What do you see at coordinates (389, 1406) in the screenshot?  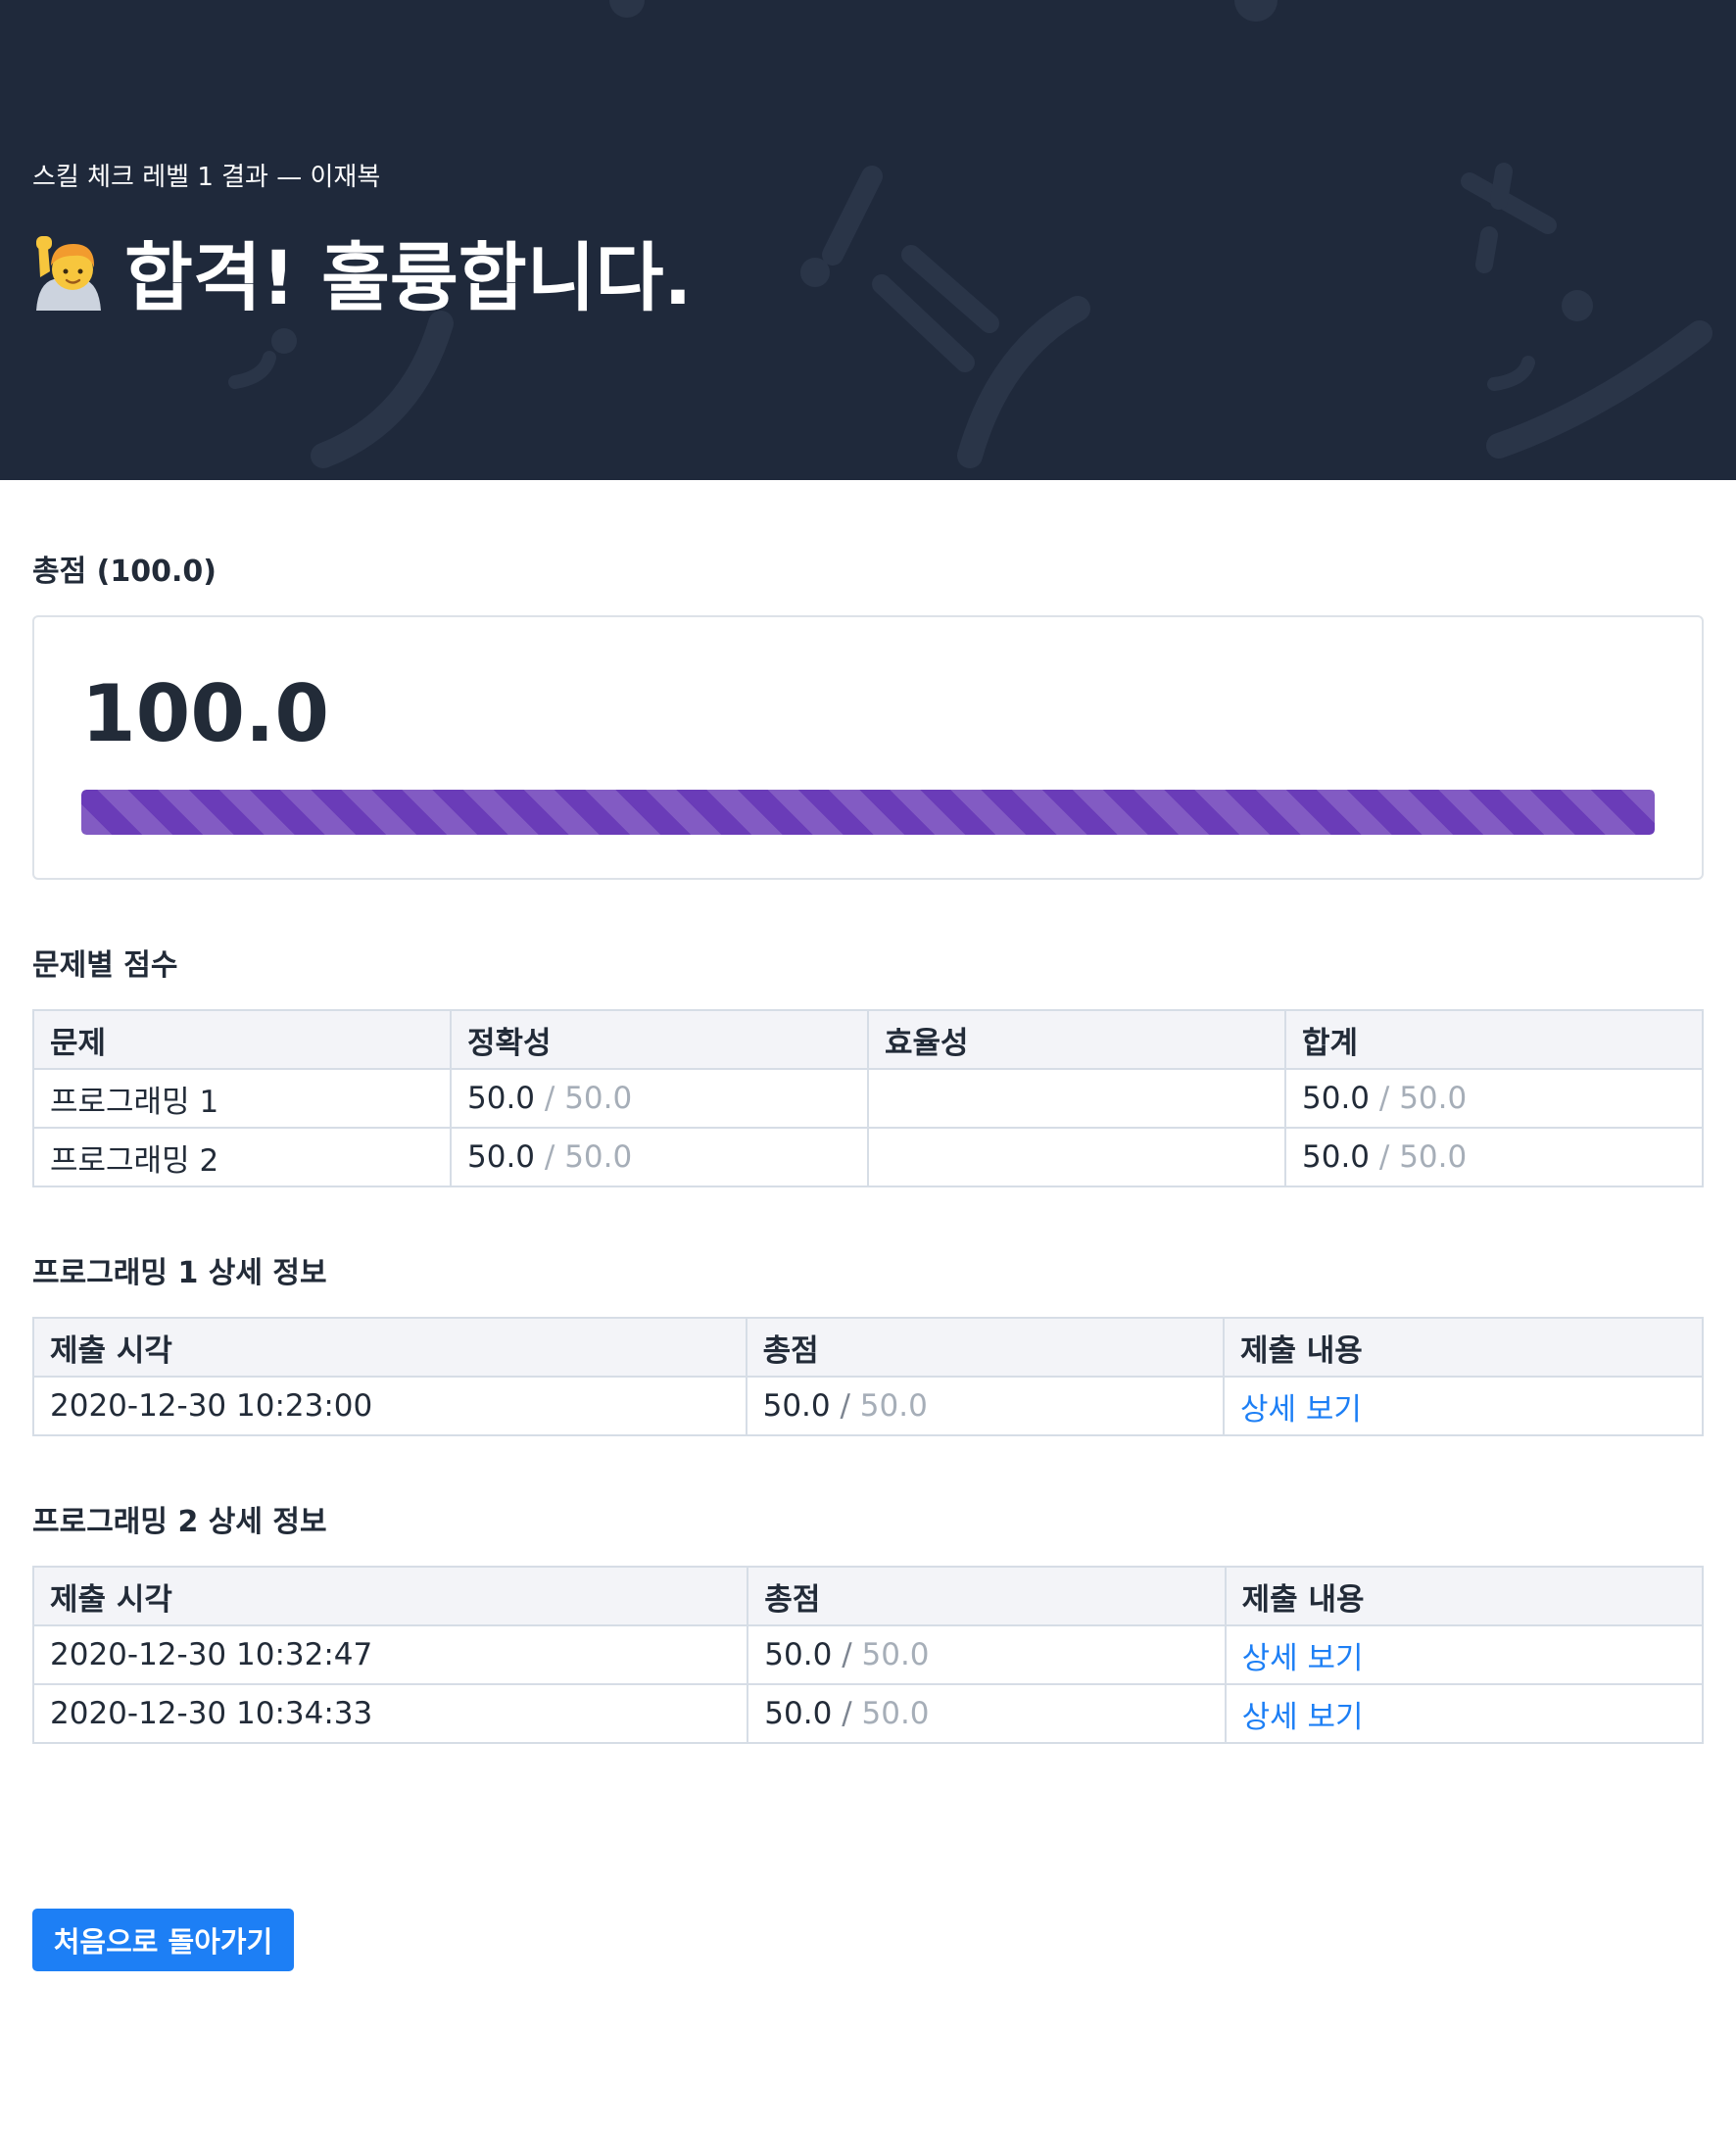 I see `submission-time: 2020-12-30 10:23:00` at bounding box center [389, 1406].